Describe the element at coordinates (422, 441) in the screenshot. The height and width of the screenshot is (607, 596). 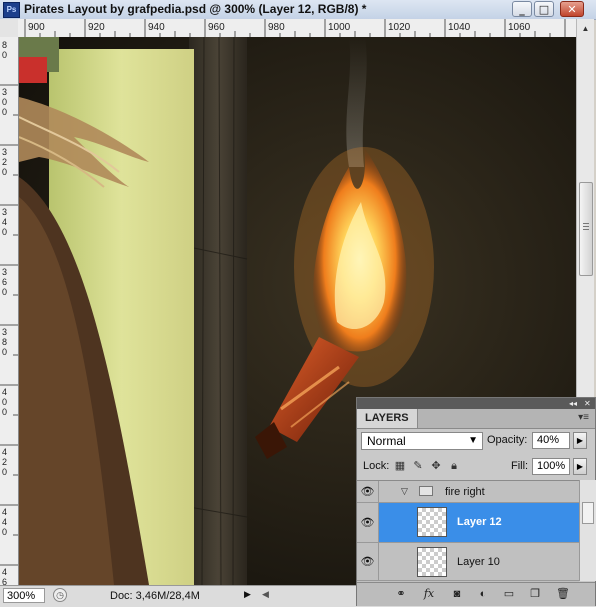
I see `blend-mode-select: Normal ▼` at that location.